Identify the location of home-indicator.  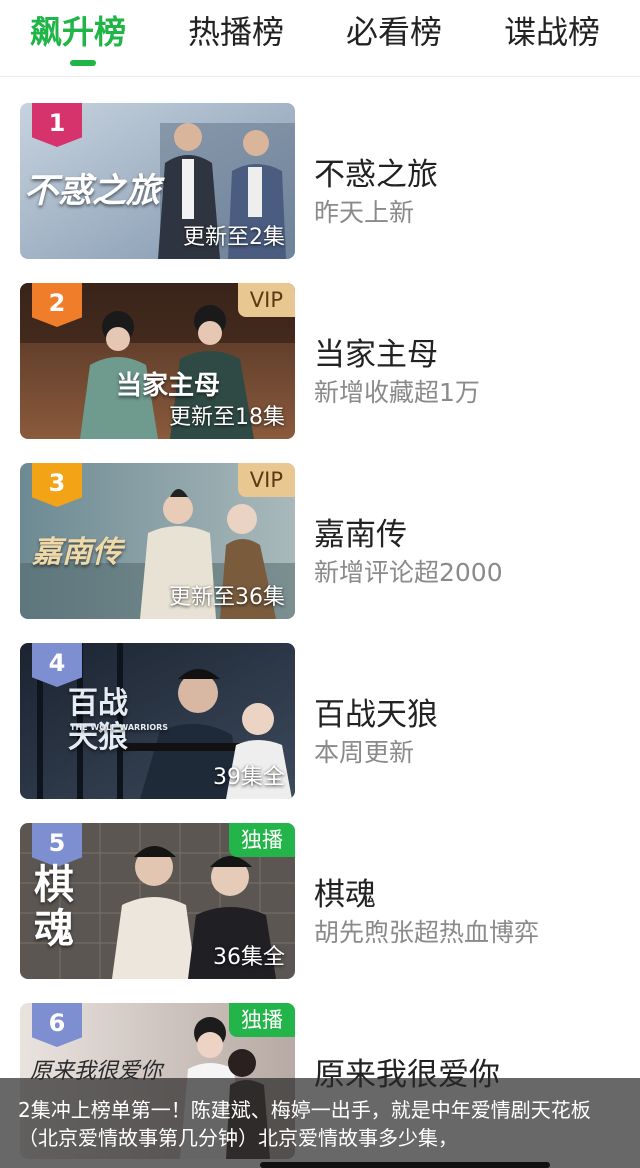
(405, 1165).